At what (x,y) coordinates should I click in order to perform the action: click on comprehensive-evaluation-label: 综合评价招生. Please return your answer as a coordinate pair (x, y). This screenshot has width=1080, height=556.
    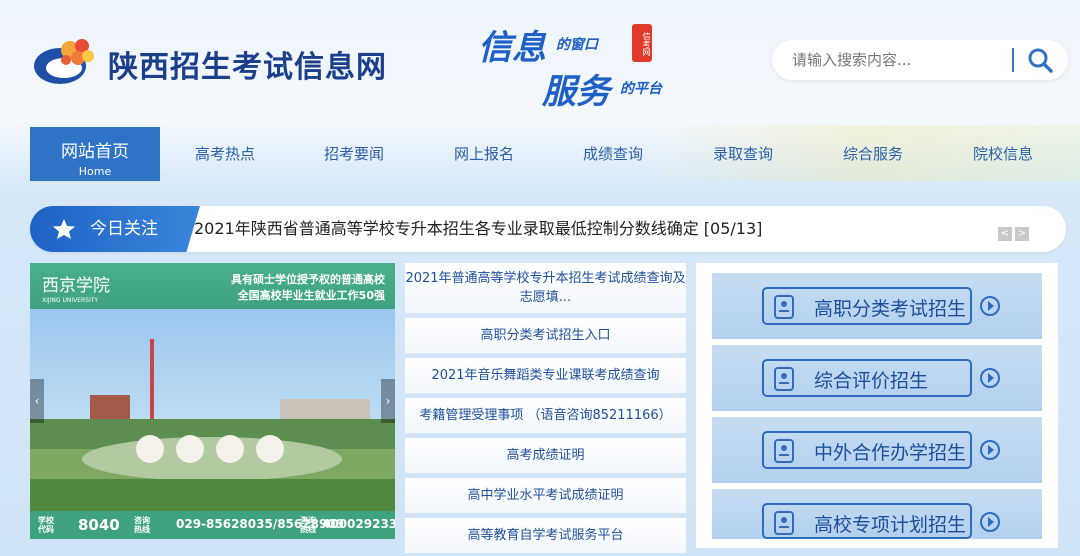
    Looking at the image, I should click on (871, 381).